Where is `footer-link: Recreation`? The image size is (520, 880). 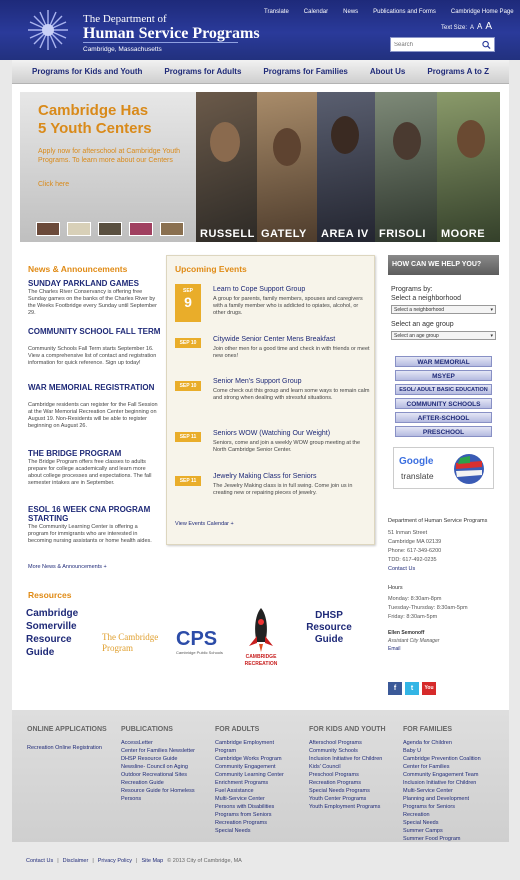
footer-link: Recreation is located at coordinates (445, 815).